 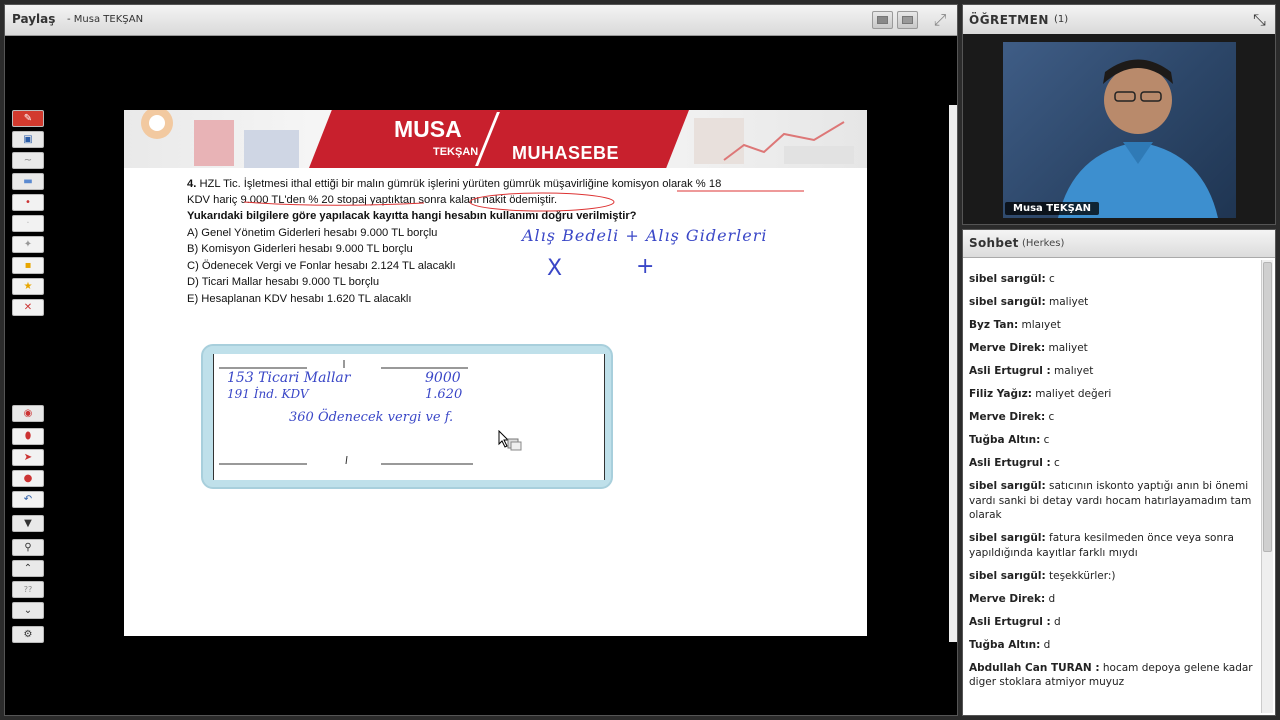 I want to click on line-tool-icon: ~, so click(x=28, y=160).